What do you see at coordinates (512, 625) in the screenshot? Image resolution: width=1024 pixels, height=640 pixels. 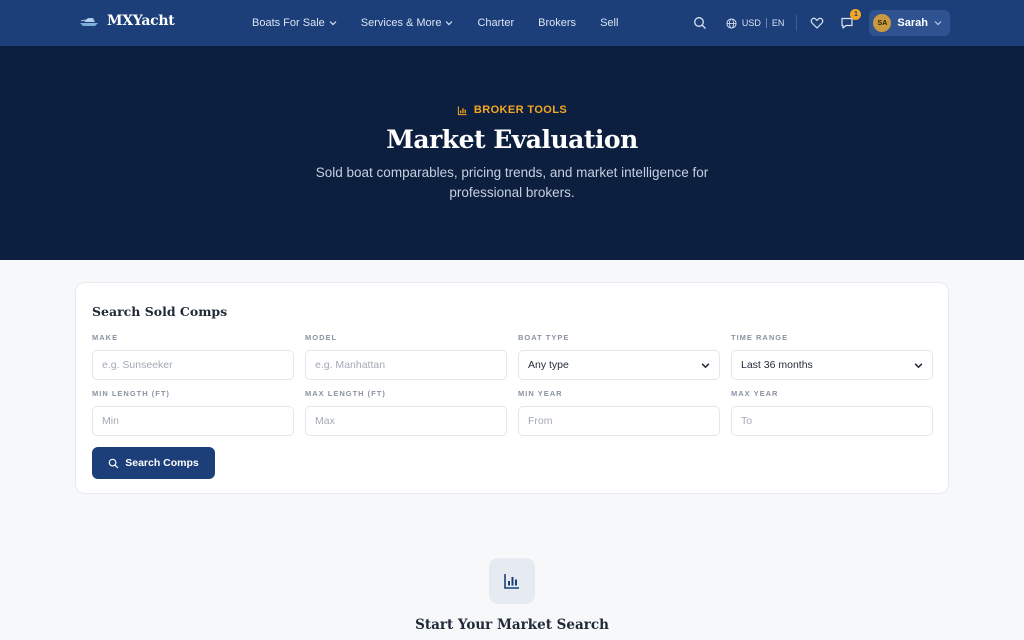 I see `empty-state-title: Start Your Market Search` at bounding box center [512, 625].